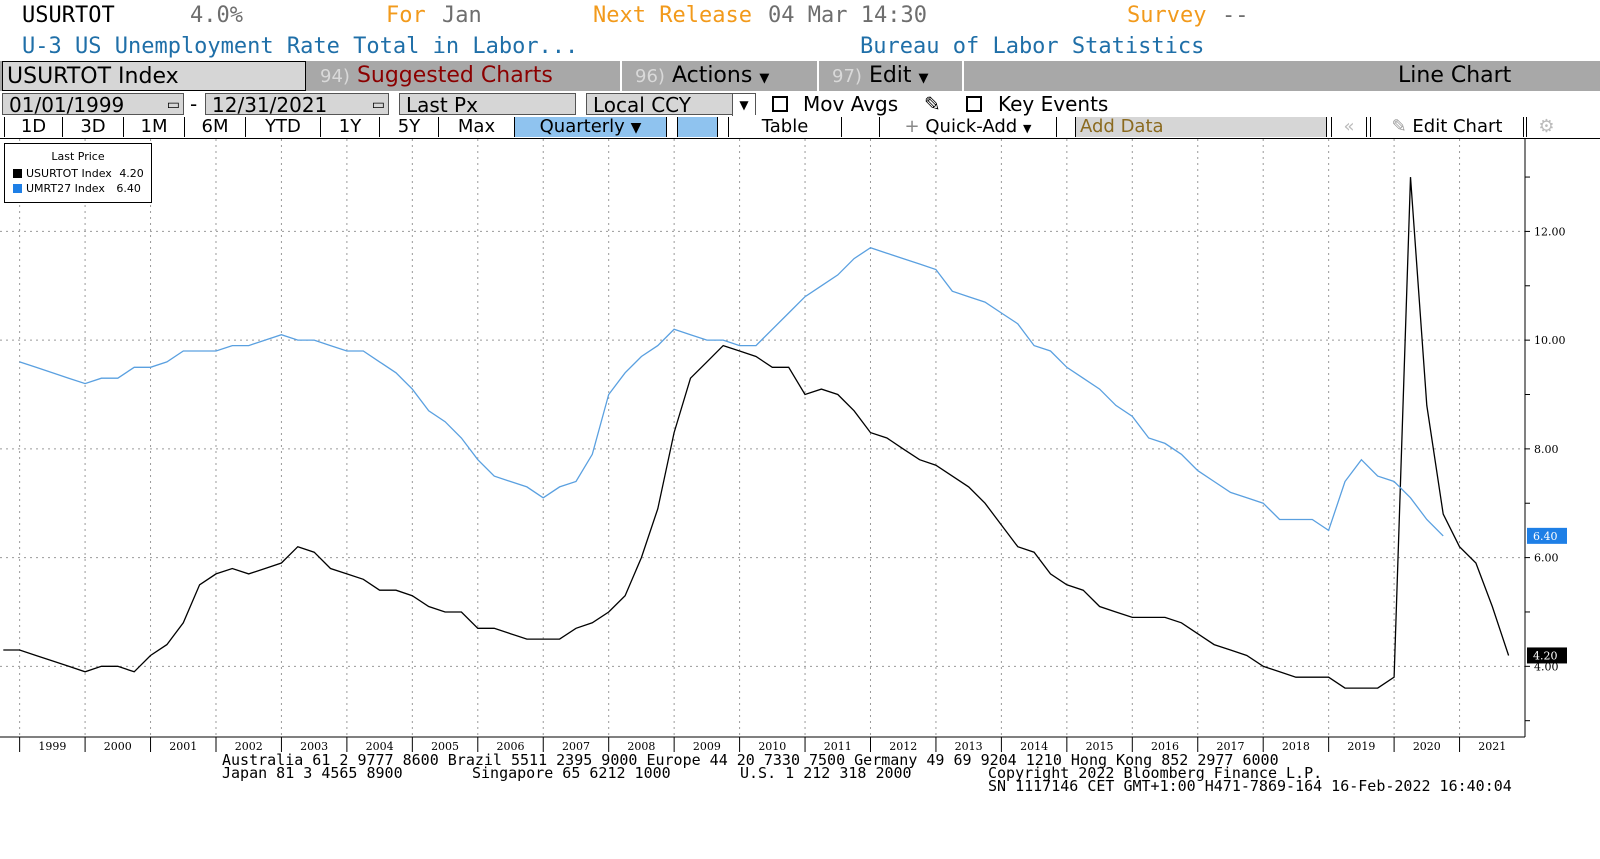 The width and height of the screenshot is (1600, 859). Describe the element at coordinates (52, 746) in the screenshot. I see `x-tick-label: 1999` at that location.